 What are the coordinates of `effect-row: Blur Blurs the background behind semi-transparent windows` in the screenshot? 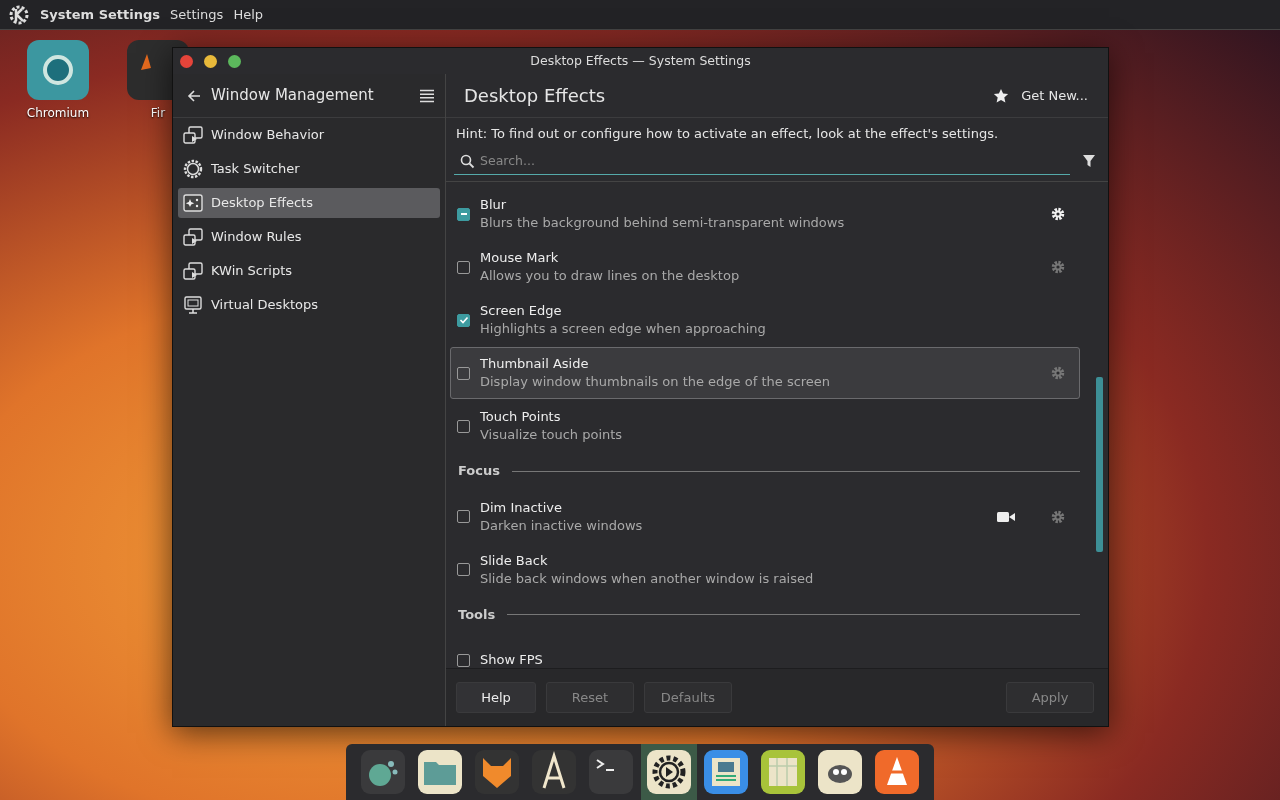 It's located at (765, 214).